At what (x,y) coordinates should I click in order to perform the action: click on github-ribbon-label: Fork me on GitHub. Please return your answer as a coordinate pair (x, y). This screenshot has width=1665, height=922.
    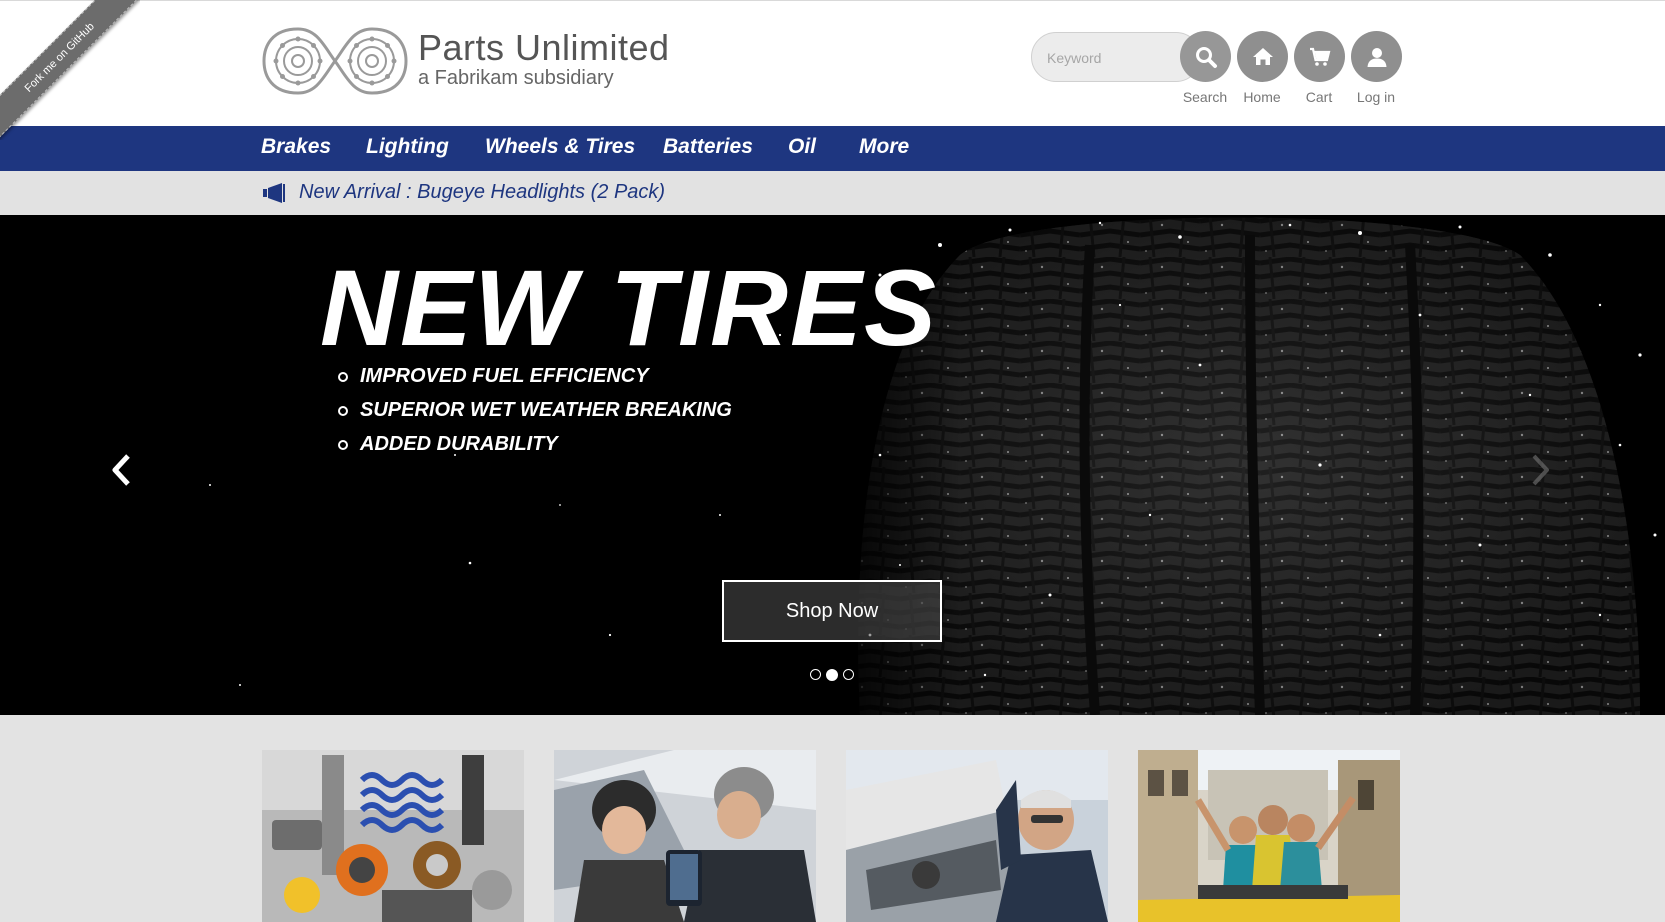
    Looking at the image, I should click on (70, 70).